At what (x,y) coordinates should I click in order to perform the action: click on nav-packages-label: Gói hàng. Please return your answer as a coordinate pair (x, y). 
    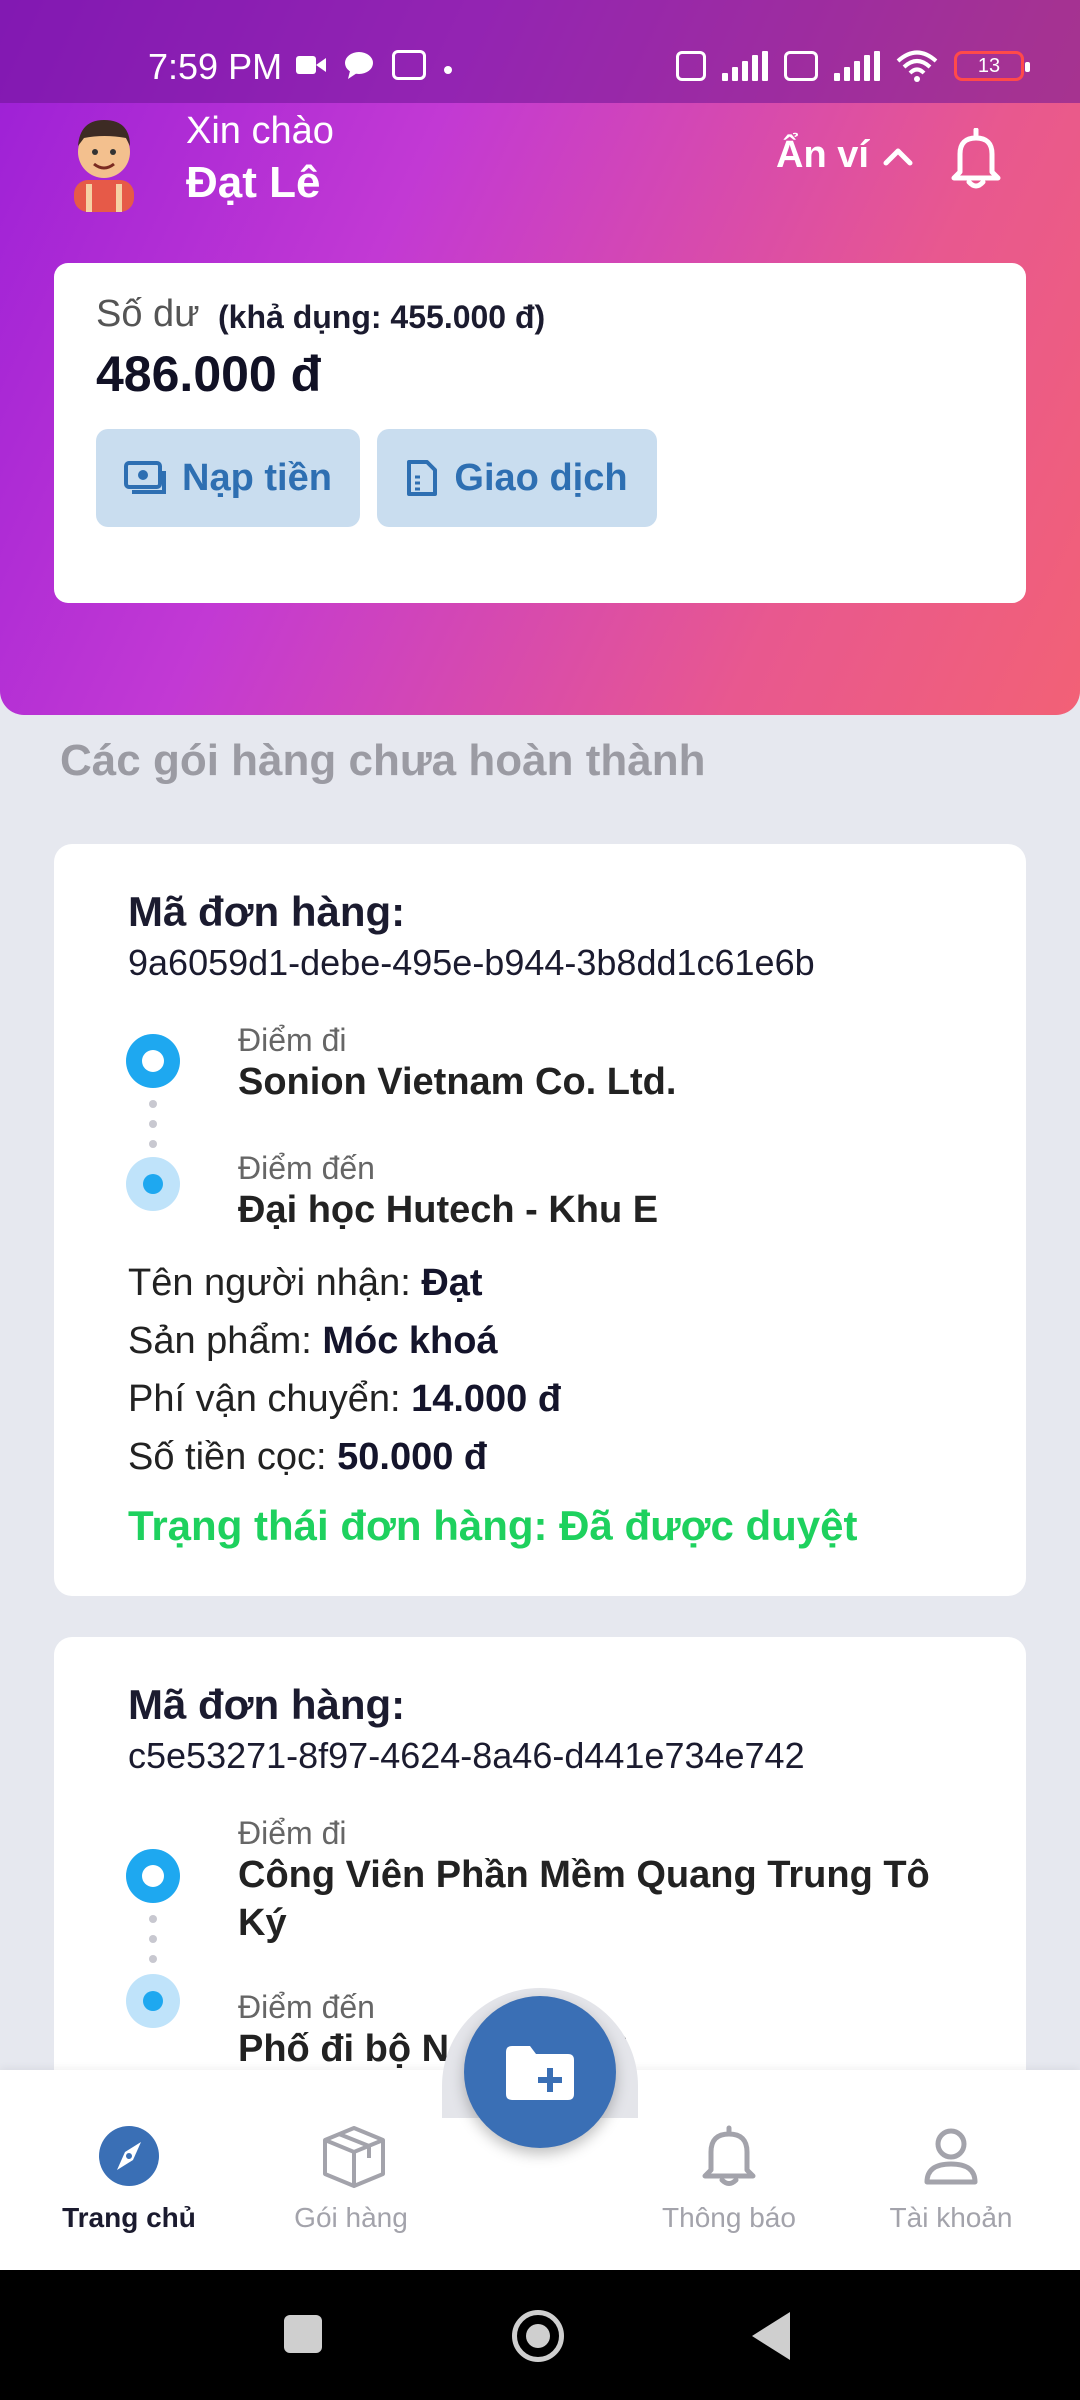
    Looking at the image, I should click on (351, 2217).